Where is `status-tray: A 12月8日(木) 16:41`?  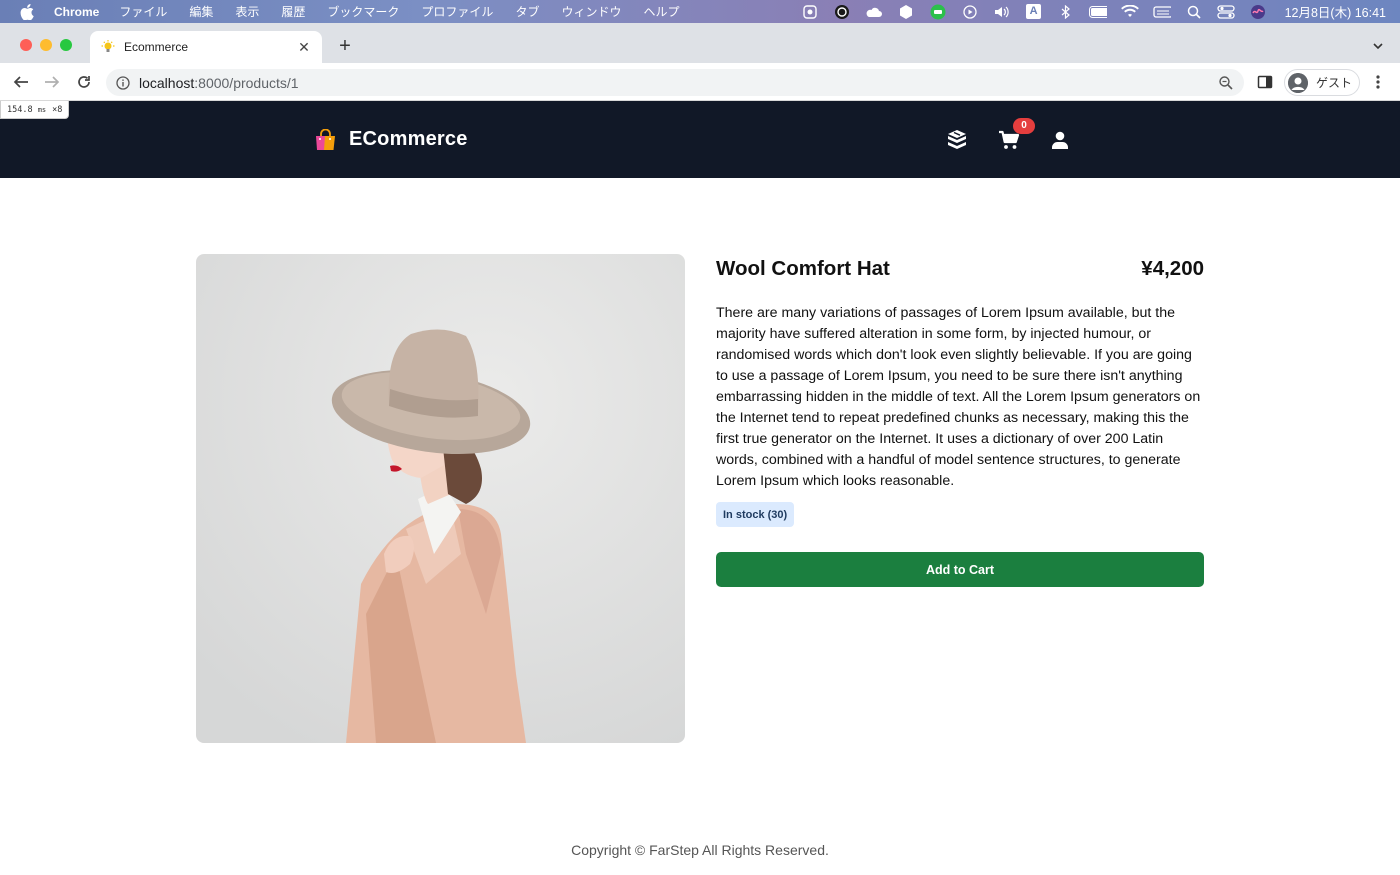
status-tray: A 12月8日(木) 16:41 is located at coordinates (1093, 11).